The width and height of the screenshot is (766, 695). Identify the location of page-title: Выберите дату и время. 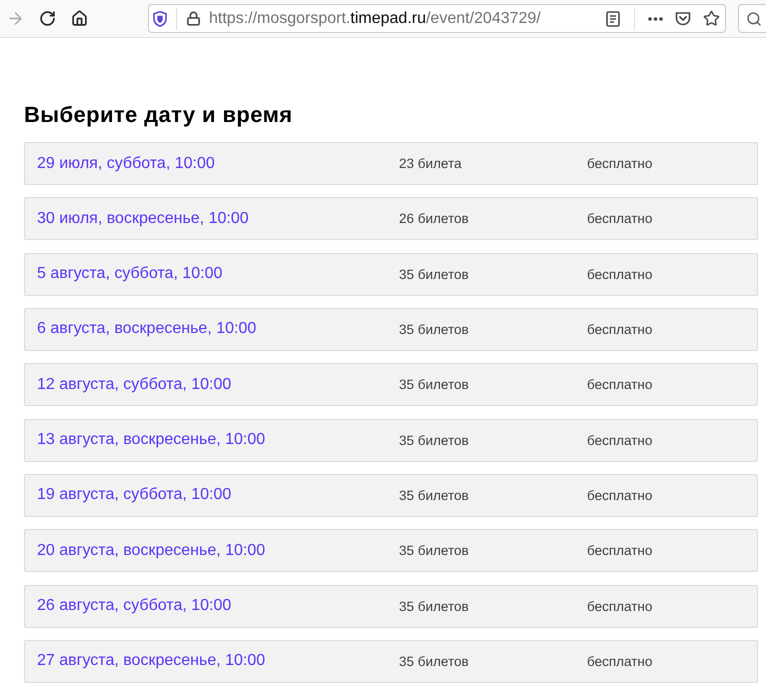
(159, 115).